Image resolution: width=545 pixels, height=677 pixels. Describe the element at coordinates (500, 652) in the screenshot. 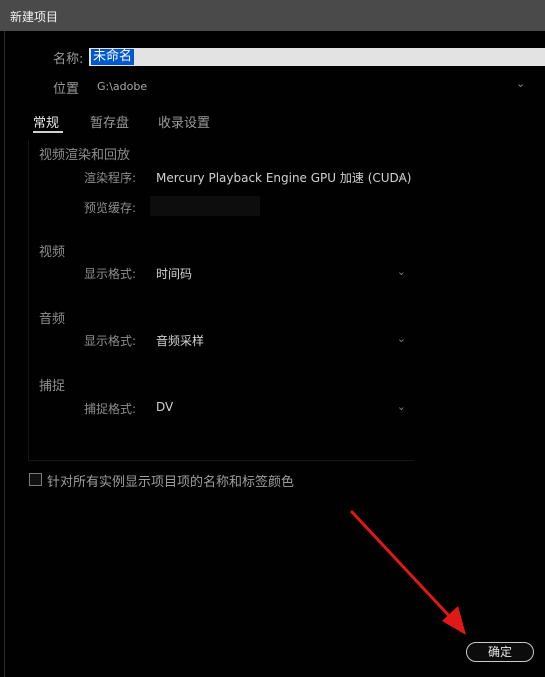

I see `ok-button: 确定` at that location.